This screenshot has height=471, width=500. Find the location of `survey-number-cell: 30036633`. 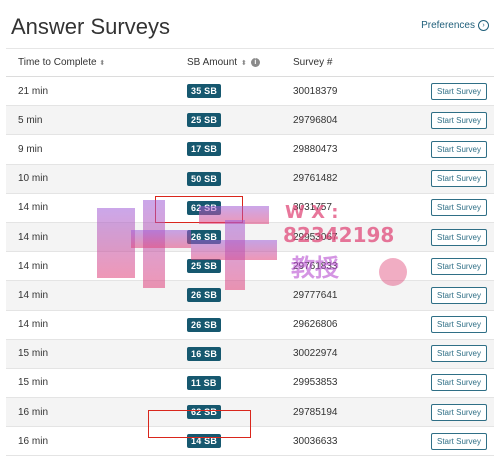

survey-number-cell: 30036633 is located at coordinates (315, 441).